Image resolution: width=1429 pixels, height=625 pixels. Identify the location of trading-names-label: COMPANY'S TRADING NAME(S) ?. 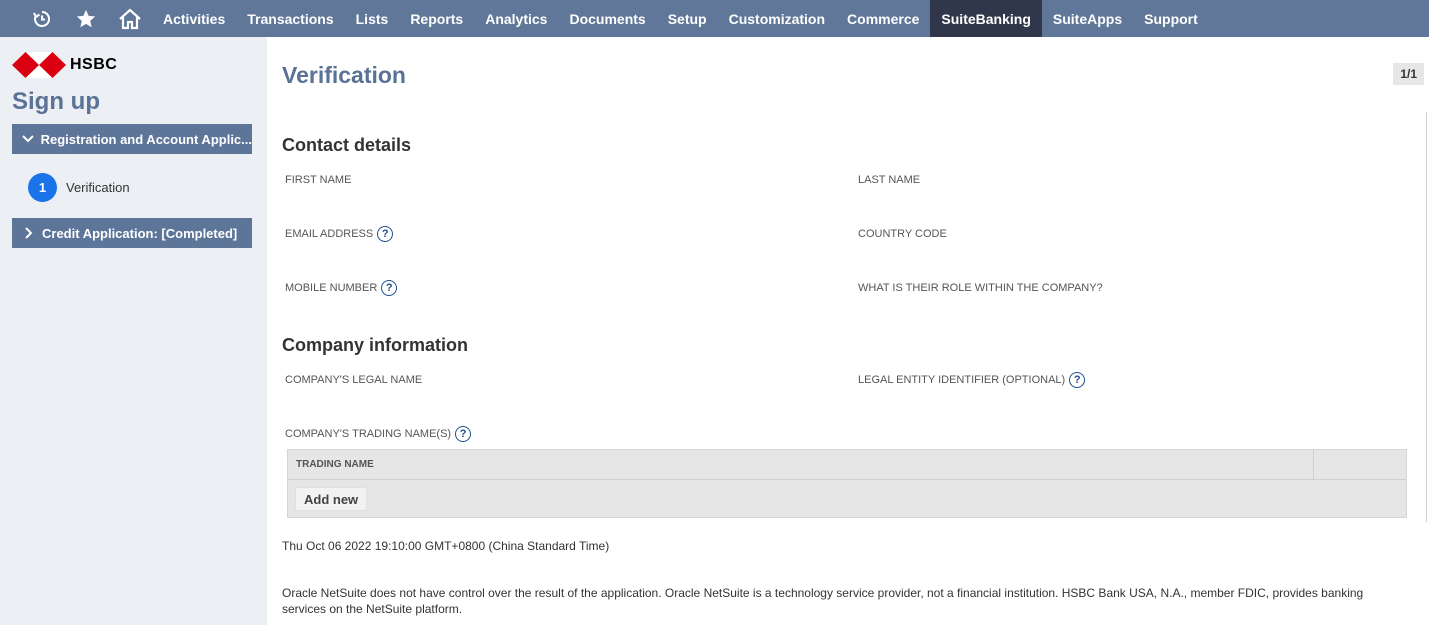
(378, 434).